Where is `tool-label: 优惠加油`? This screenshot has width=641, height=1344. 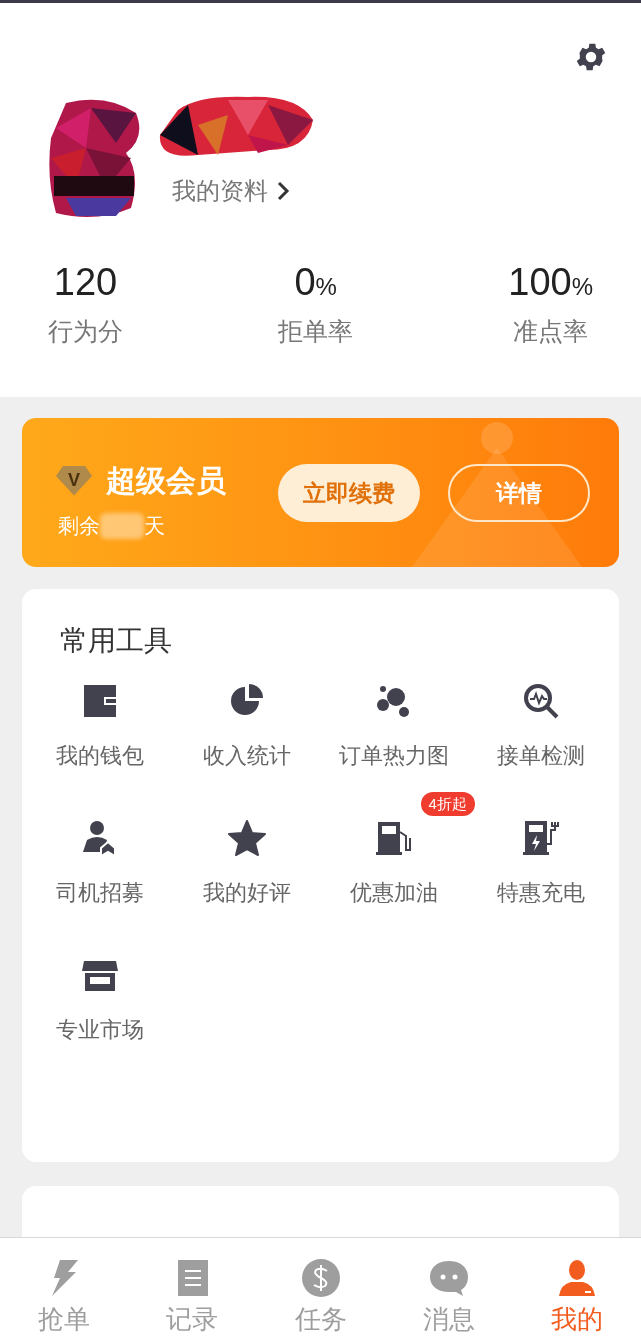 tool-label: 优惠加油 is located at coordinates (394, 892).